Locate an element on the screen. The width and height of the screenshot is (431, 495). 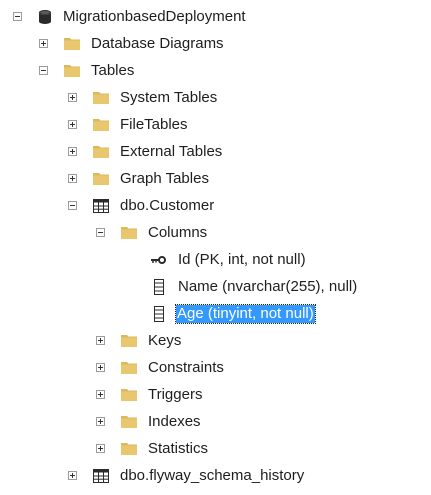
database-icon is located at coordinates (45, 17).